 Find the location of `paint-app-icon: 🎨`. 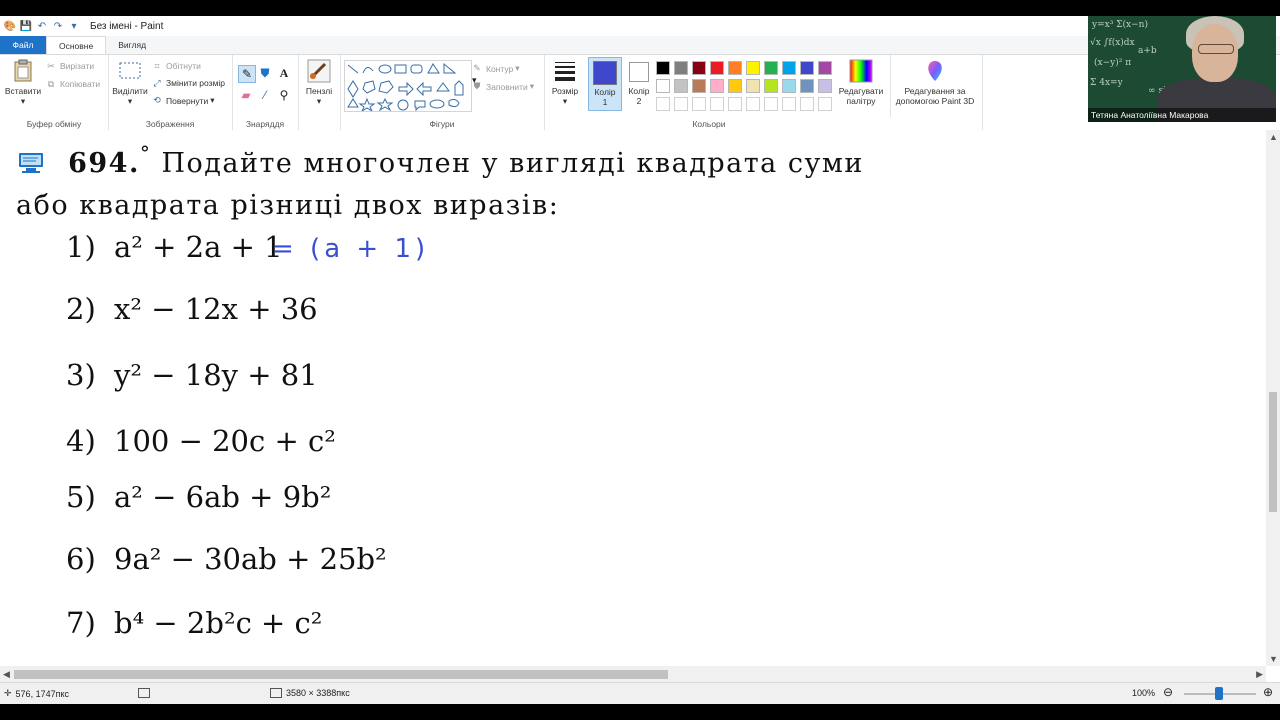

paint-app-icon: 🎨 is located at coordinates (10, 26).